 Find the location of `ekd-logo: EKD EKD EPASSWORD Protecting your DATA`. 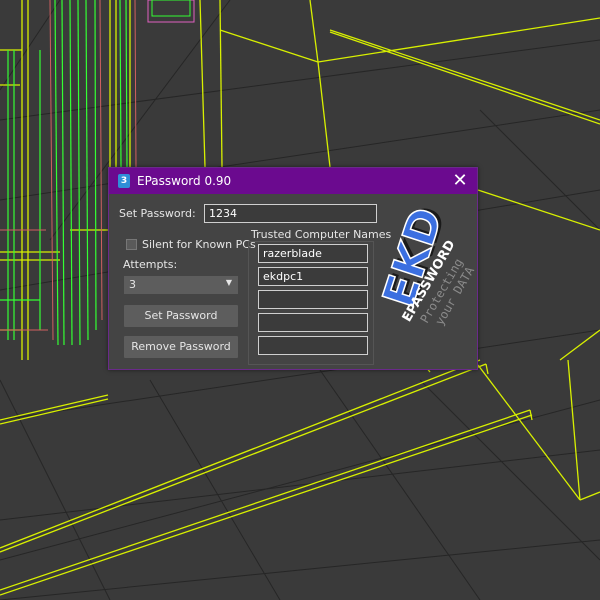

ekd-logo: EKD EKD EPASSWORD Protecting your DATA is located at coordinates (427, 264).